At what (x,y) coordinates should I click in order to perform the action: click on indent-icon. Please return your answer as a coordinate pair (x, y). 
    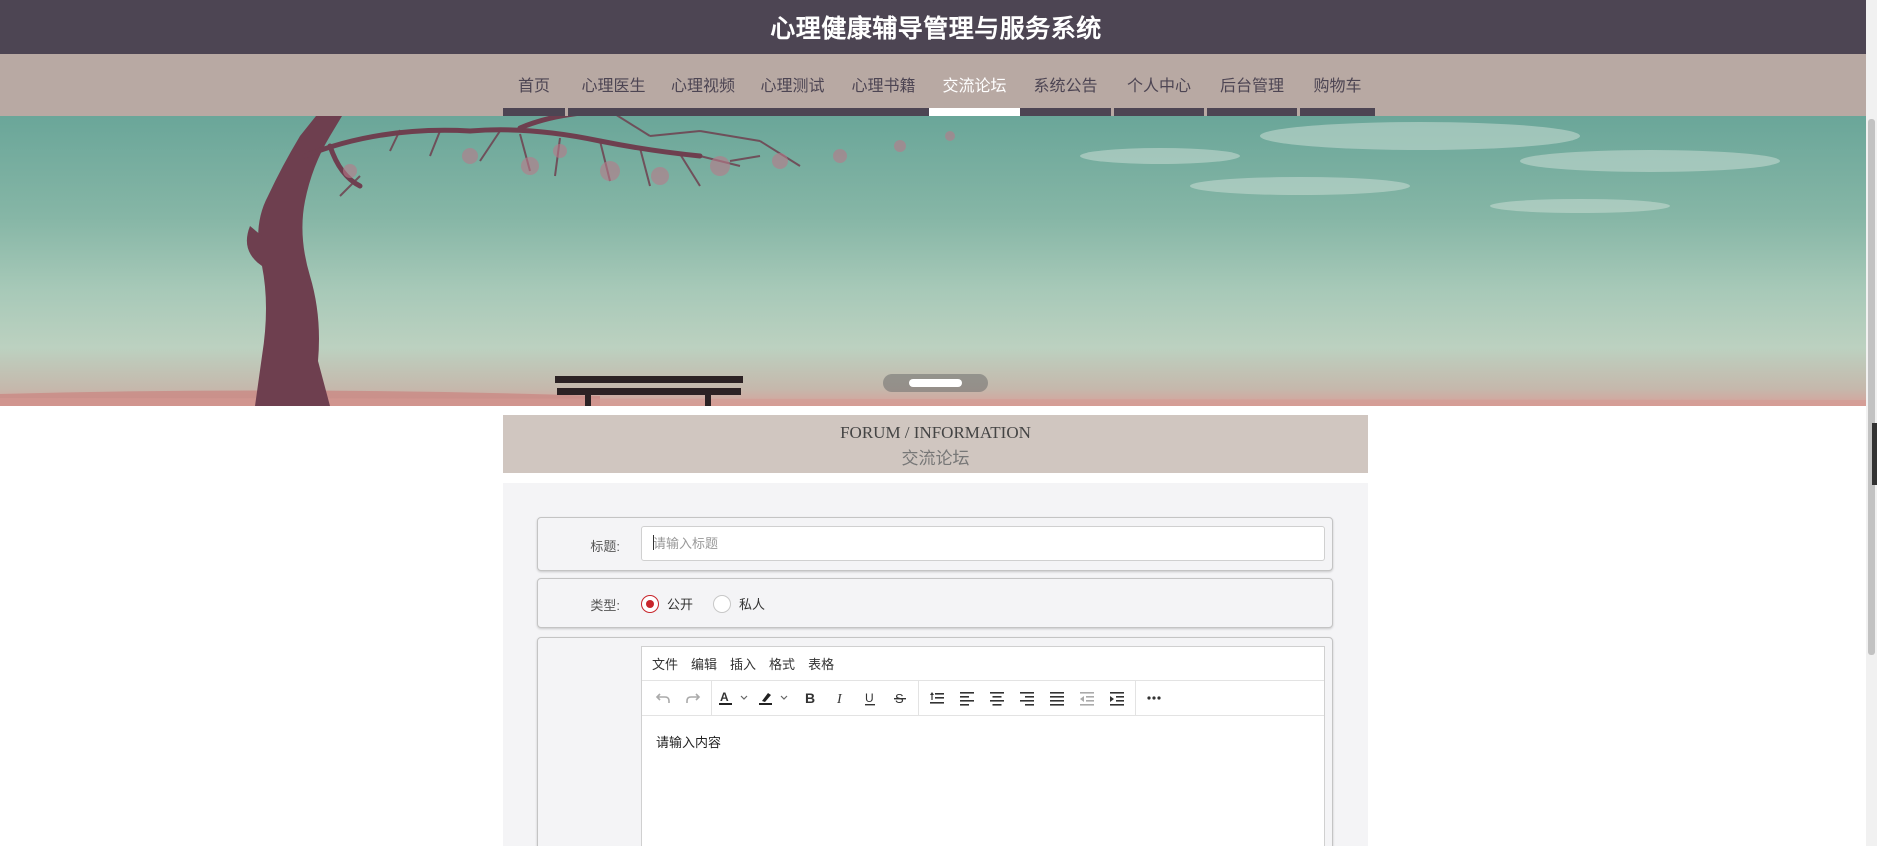
    Looking at the image, I should click on (1117, 698).